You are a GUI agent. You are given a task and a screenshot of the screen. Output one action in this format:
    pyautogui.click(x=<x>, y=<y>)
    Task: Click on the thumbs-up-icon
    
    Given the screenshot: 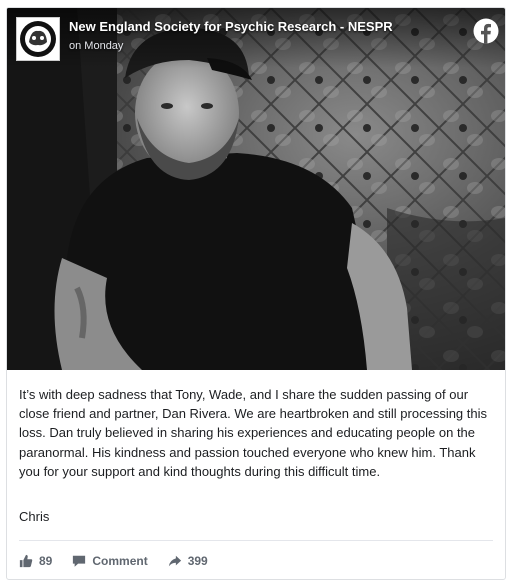 What is the action you would take?
    pyautogui.click(x=26, y=561)
    